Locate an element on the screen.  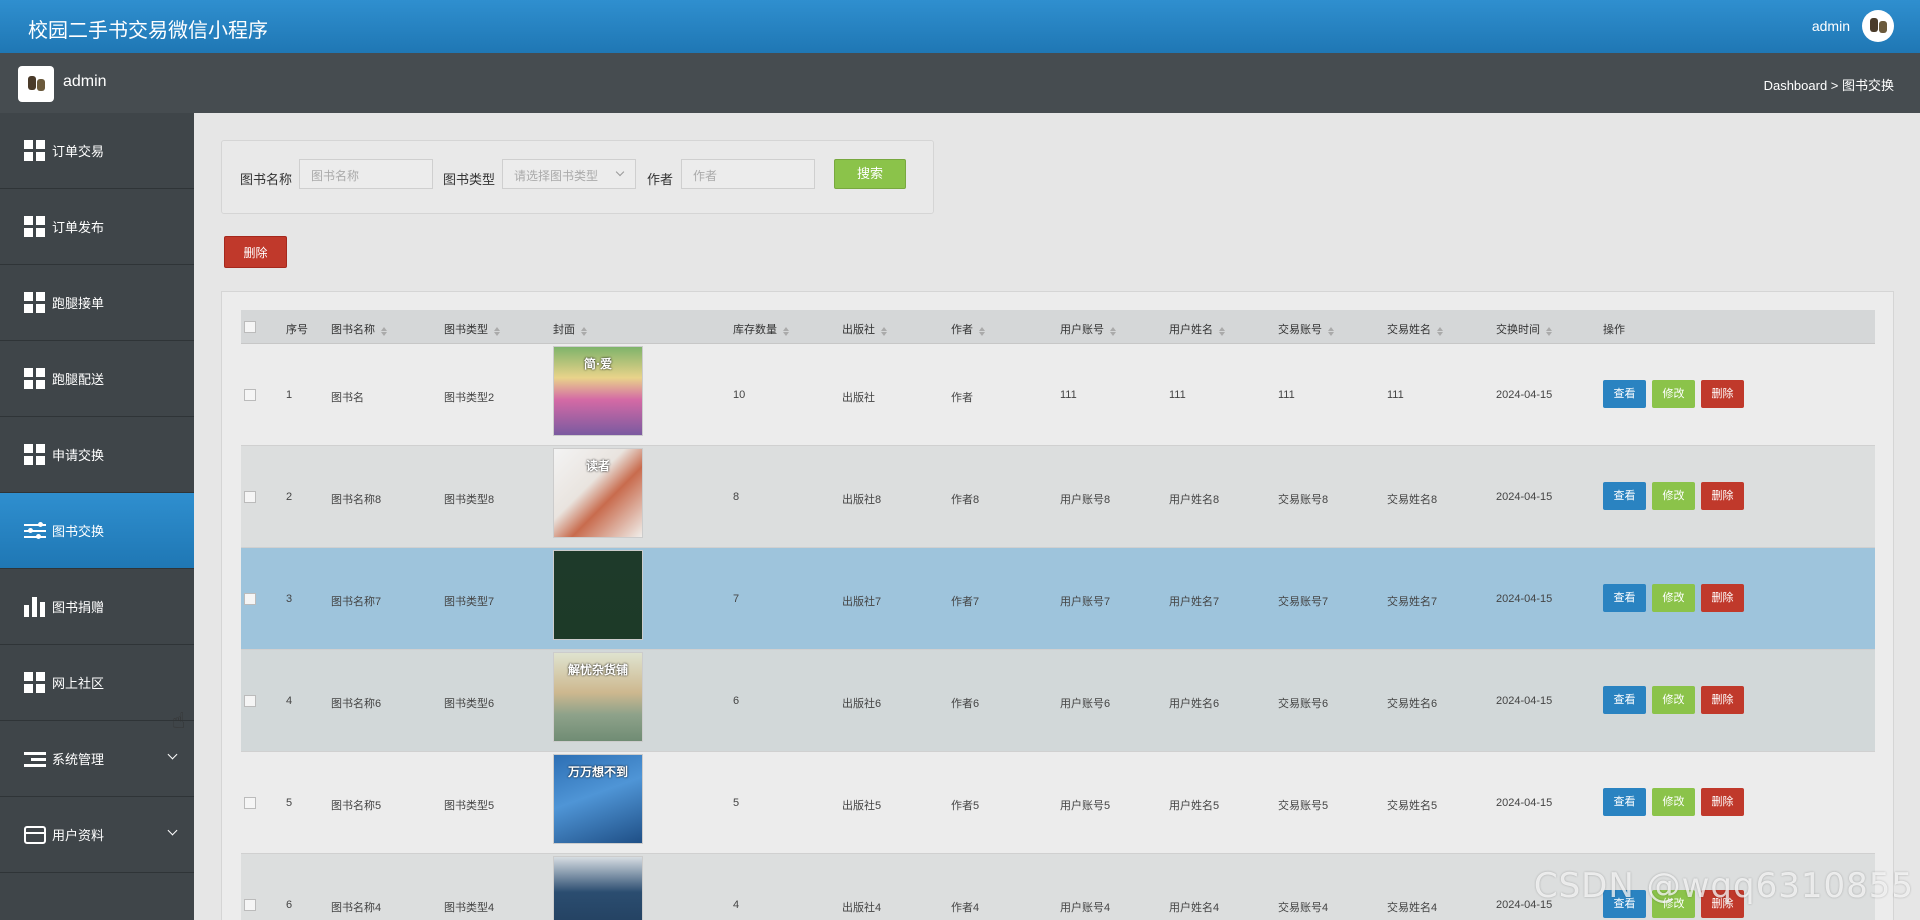
cell-user-name: 用户姓名6 is located at coordinates (1194, 704).